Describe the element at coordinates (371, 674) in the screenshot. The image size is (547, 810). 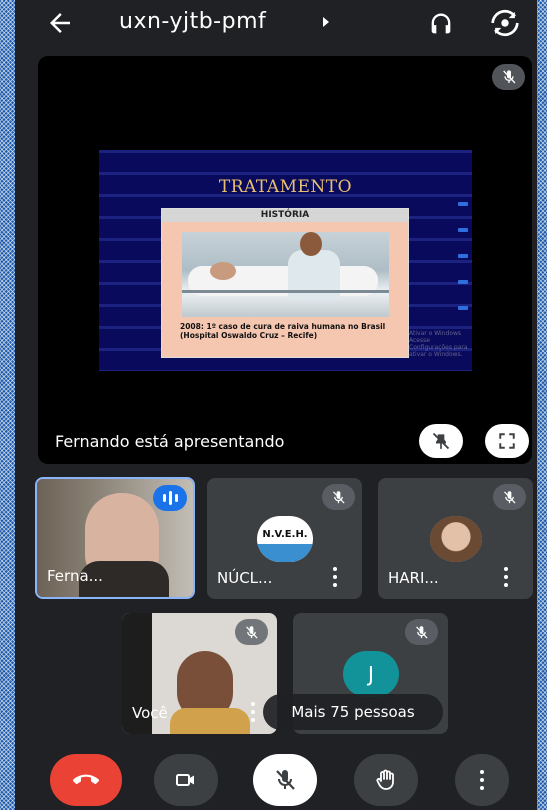
I see `avatar-initial: J` at that location.